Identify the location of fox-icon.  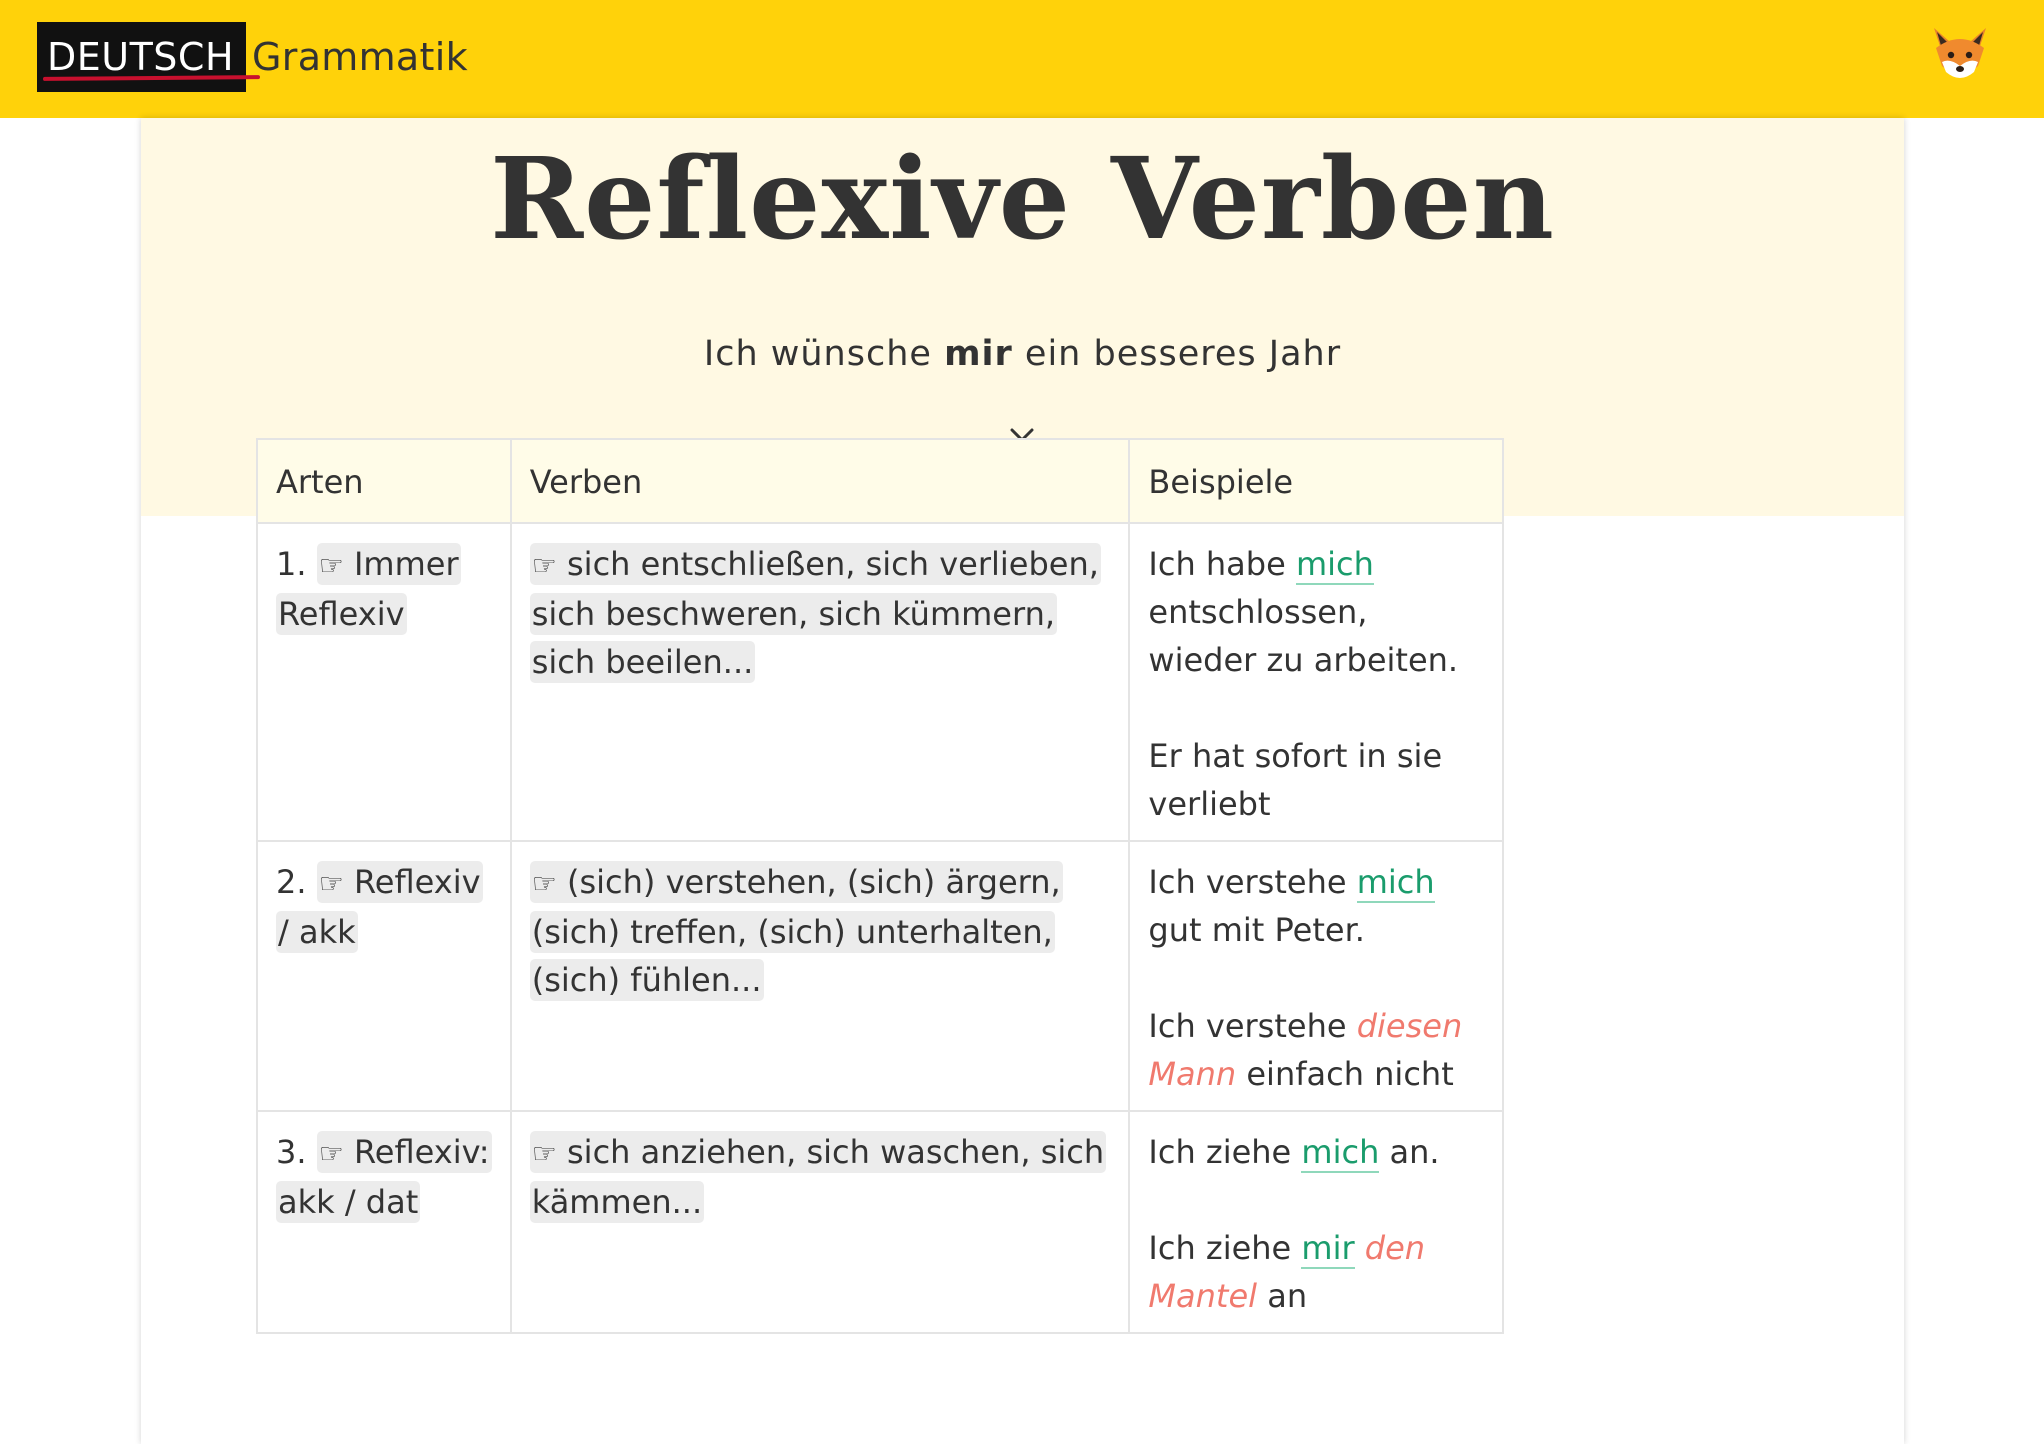
(1960, 54).